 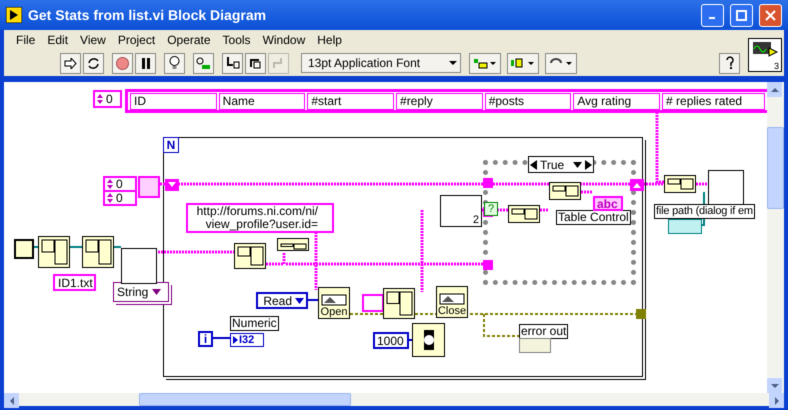 What do you see at coordinates (232, 63) in the screenshot?
I see `step-into-icon` at bounding box center [232, 63].